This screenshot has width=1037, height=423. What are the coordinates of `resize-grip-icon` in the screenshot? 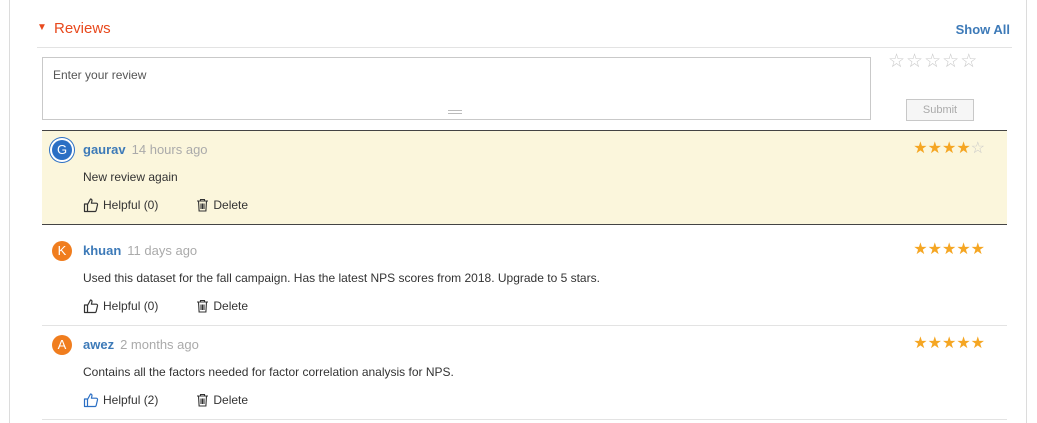 It's located at (455, 112).